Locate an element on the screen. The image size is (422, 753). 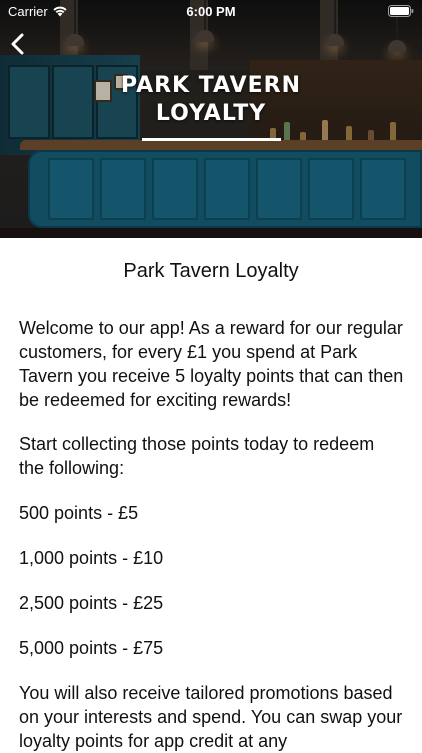
hero-title-line1: PARK TAVERN is located at coordinates (211, 85).